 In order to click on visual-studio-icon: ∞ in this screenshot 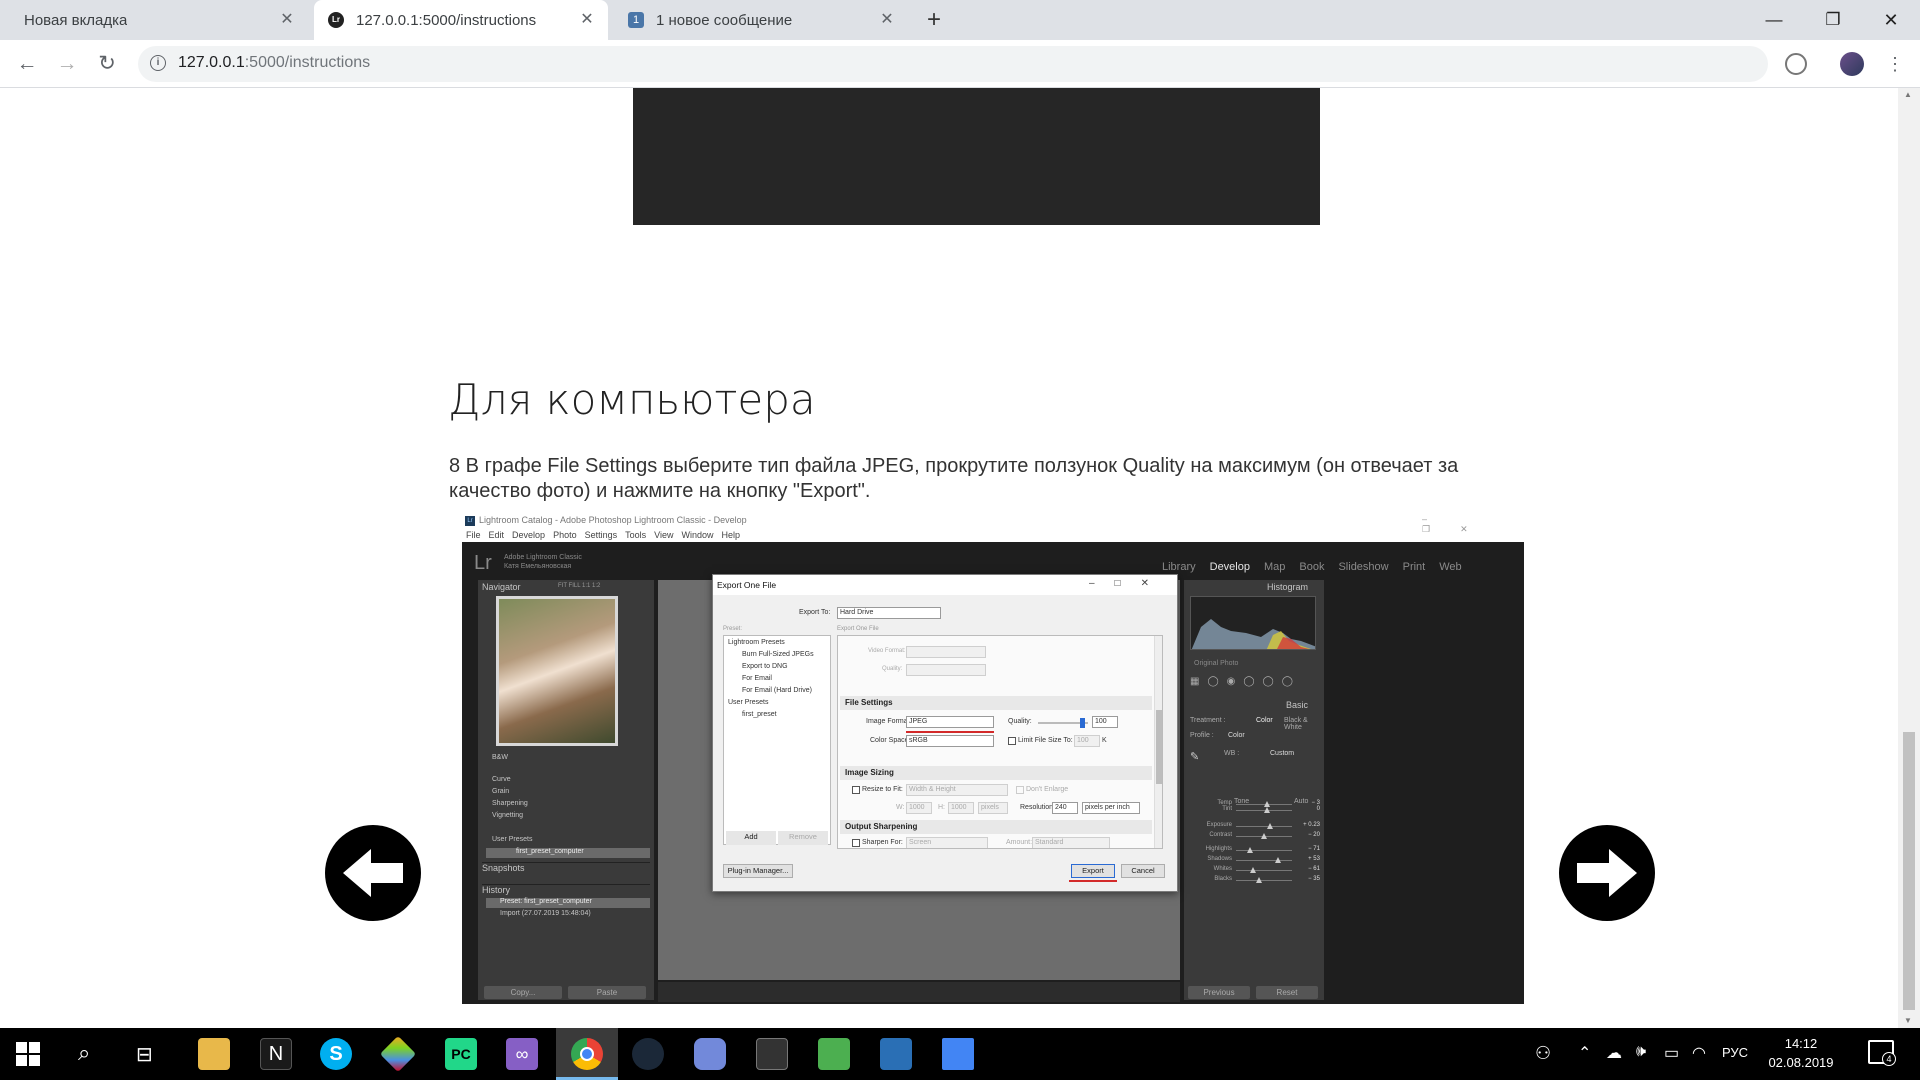, I will do `click(522, 1054)`.